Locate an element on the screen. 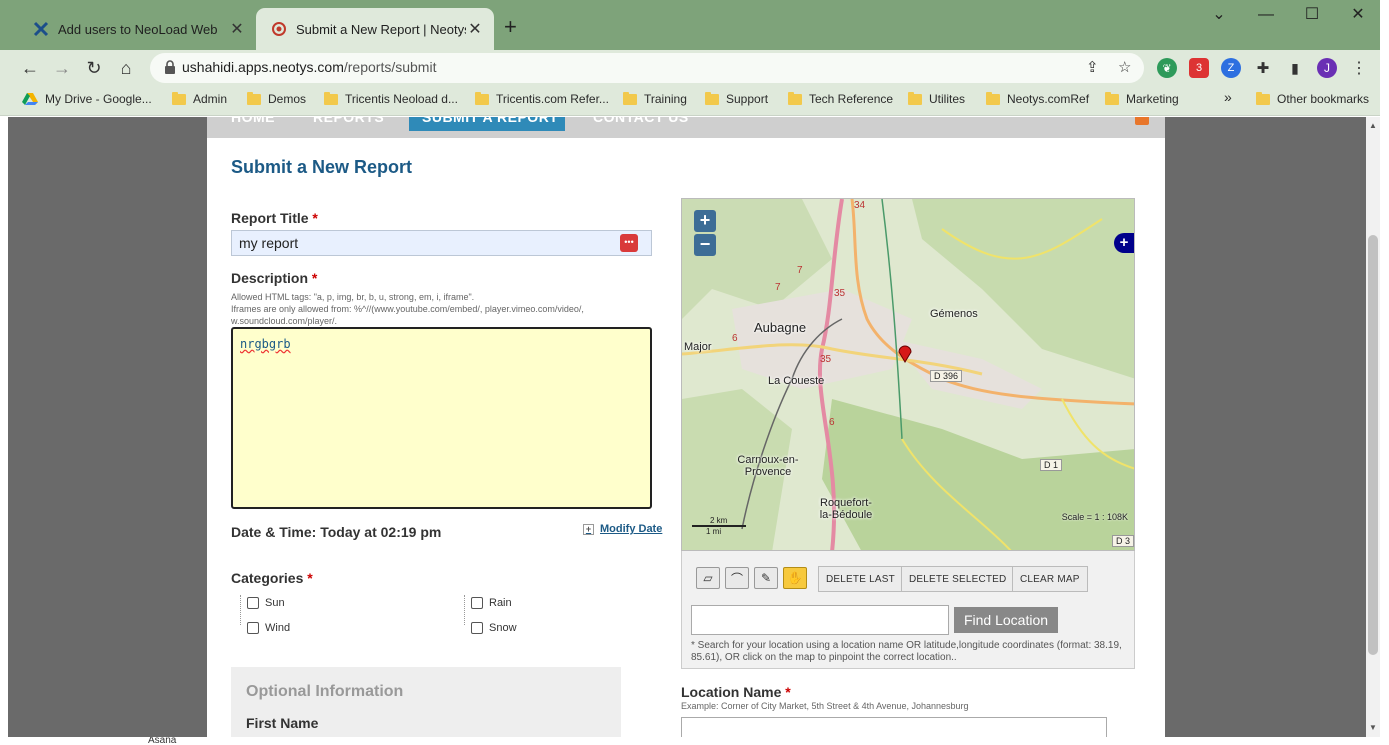 This screenshot has width=1389, height=745. map-place-label: Roquefort-la-Bédoule is located at coordinates (846, 509).